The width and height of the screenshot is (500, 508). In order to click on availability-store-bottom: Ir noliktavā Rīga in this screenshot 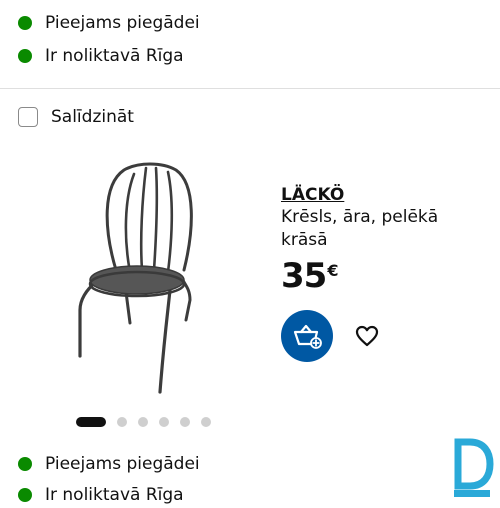, I will do `click(101, 495)`.